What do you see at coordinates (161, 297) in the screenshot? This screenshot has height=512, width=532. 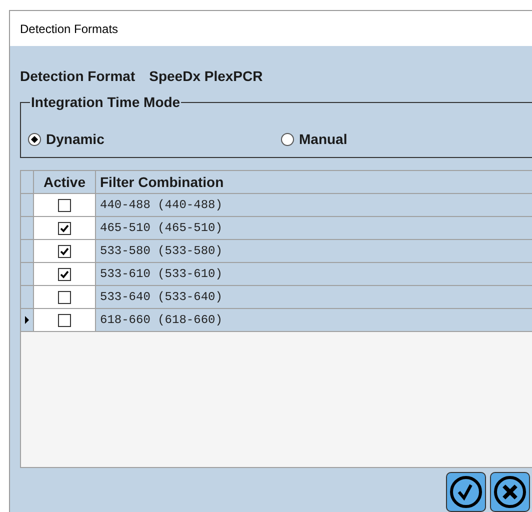 I see `table-cell-text: 533-640 (533-640)` at bounding box center [161, 297].